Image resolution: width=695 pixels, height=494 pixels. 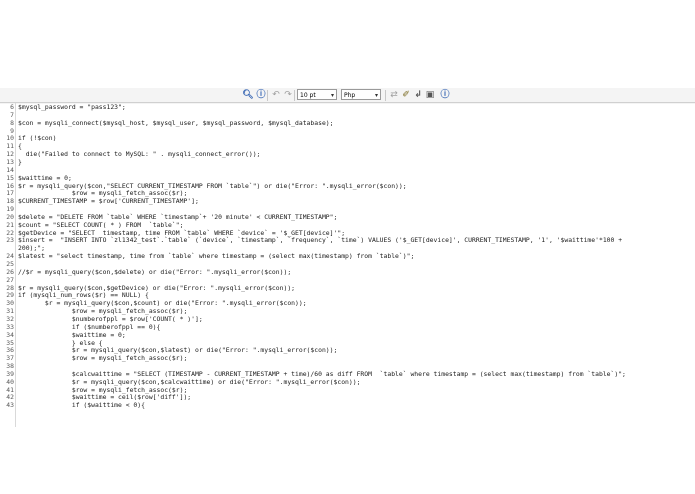 What do you see at coordinates (347, 162) in the screenshot?
I see `code-line: 13}` at bounding box center [347, 162].